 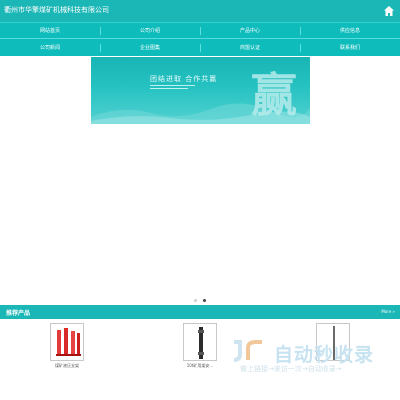 I want to click on nav-row-2: 公司新闻 企业图集 商盟认证 联系我们, so click(x=200, y=48).